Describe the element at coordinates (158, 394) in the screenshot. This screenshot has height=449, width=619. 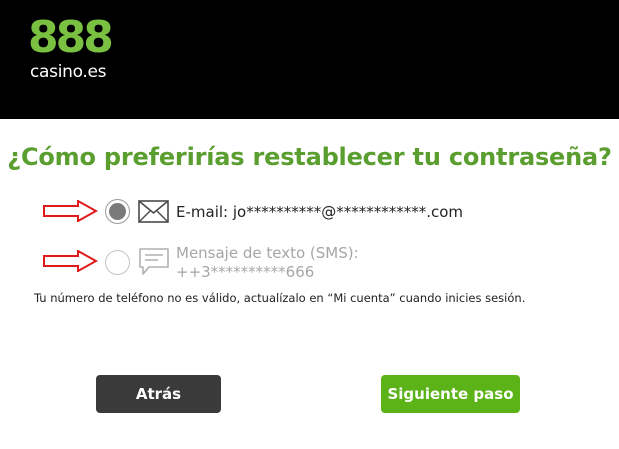
I see `back-button: Atrás` at that location.